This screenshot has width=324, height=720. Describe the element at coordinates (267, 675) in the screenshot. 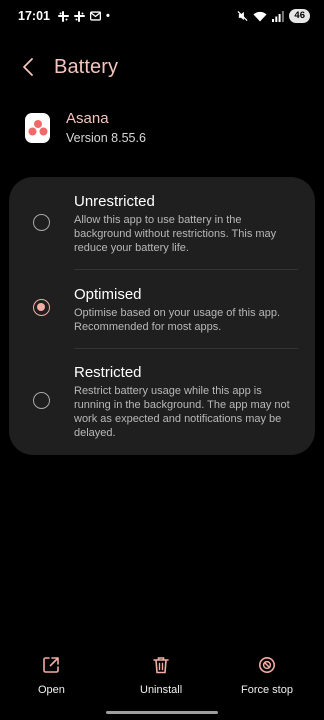

I see `force-stop-button: Force stop` at that location.